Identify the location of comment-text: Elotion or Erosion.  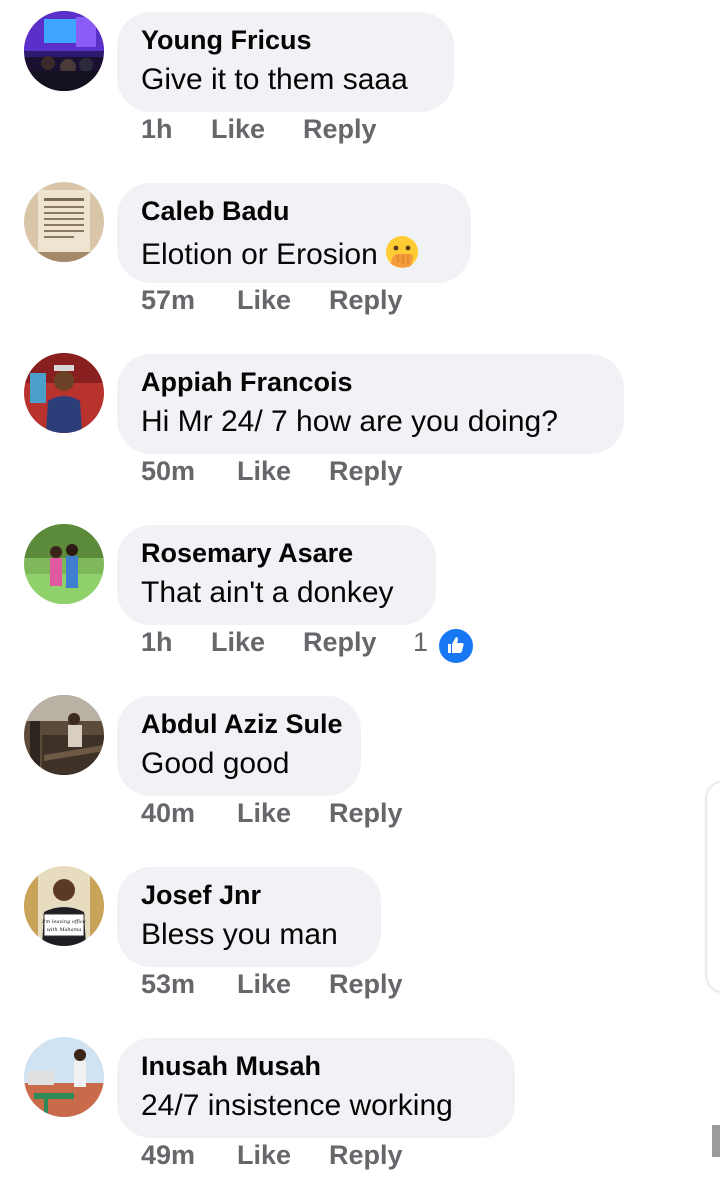
(280, 253).